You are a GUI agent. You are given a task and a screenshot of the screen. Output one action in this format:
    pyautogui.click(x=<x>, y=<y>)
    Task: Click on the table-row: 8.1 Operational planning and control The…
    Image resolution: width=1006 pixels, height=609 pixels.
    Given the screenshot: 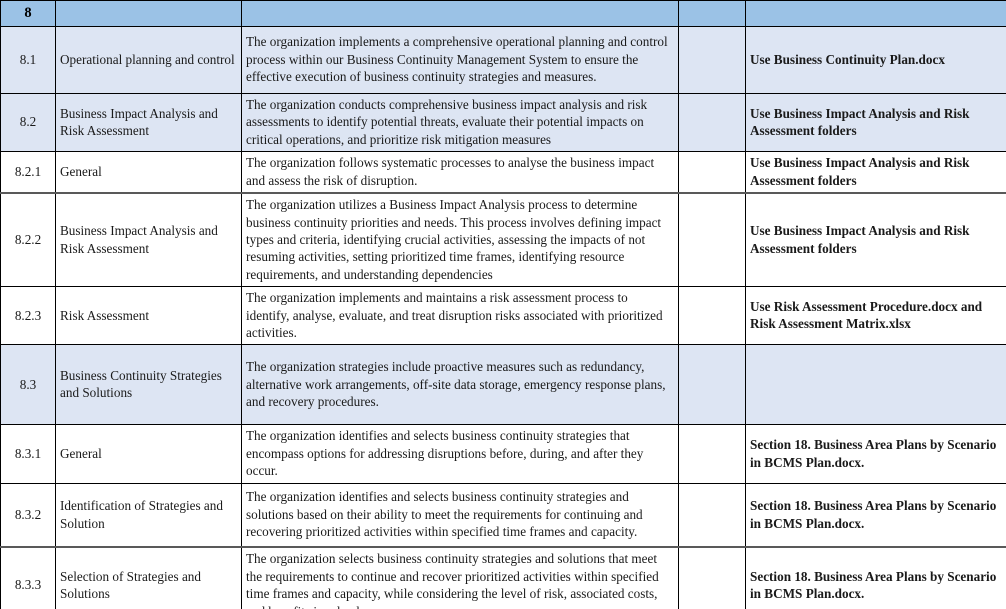 What is the action you would take?
    pyautogui.click(x=503, y=60)
    